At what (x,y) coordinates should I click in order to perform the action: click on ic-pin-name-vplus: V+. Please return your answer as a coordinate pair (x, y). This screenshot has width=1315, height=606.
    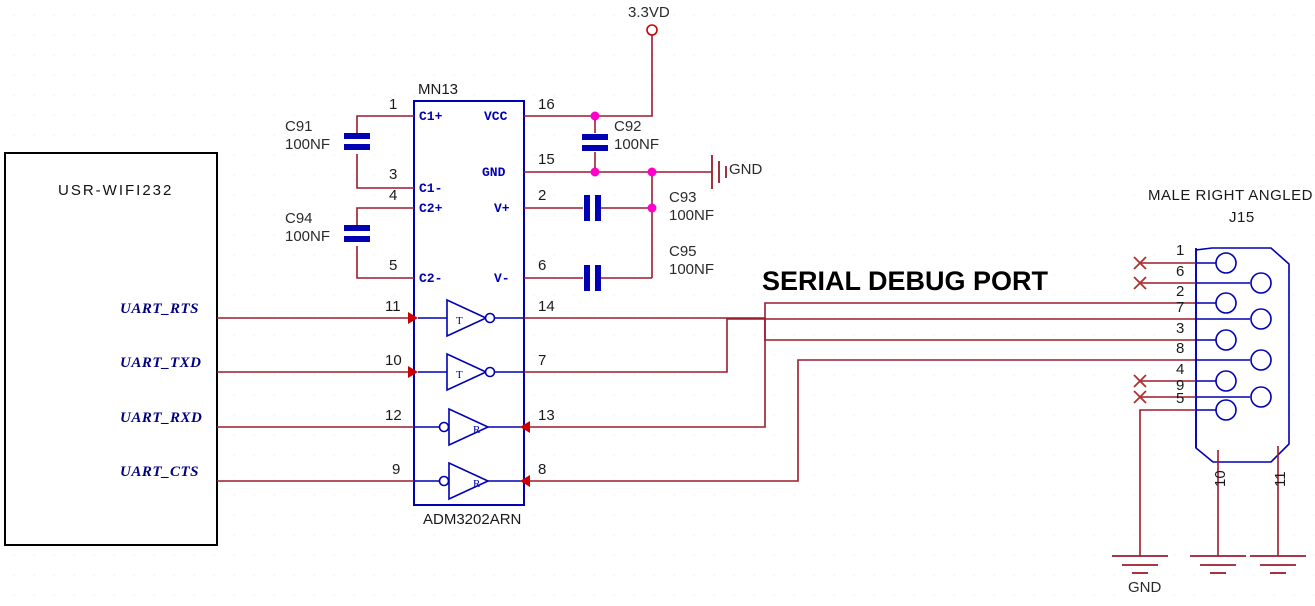
    Looking at the image, I should click on (502, 208).